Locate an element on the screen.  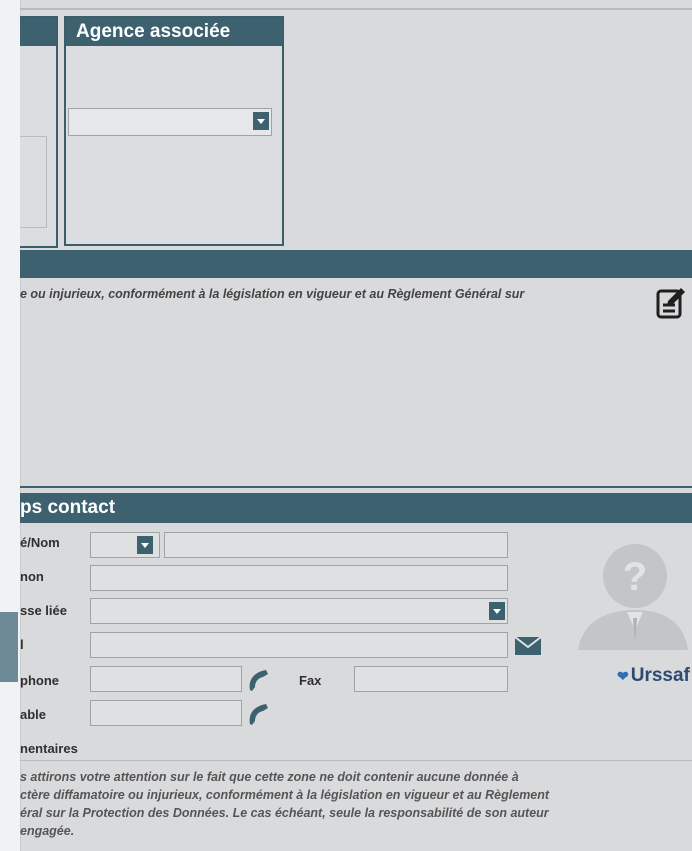
left-sidebar-strip is located at coordinates (10, 425).